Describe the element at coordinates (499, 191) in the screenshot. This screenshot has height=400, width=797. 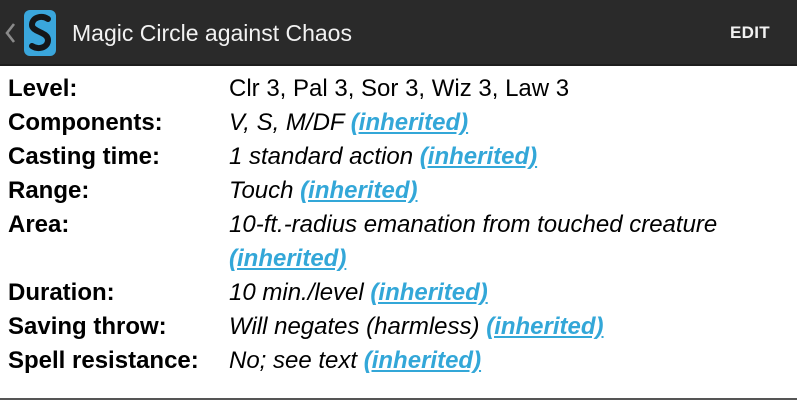
I see `range-value-container: Touch (inherited)` at that location.